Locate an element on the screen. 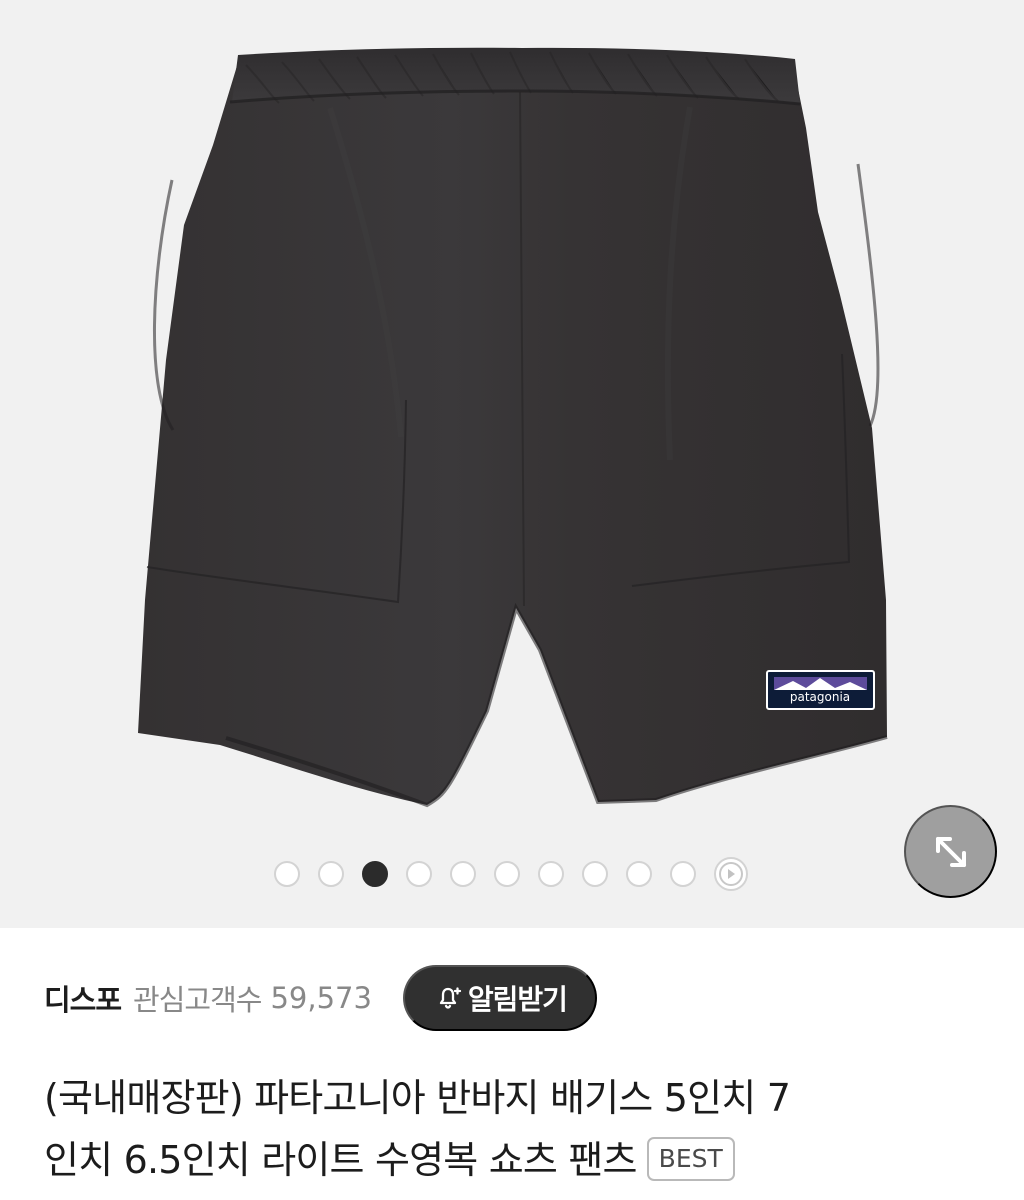 The image size is (1024, 1200). patagonia-logo: patagonia is located at coordinates (820, 690).